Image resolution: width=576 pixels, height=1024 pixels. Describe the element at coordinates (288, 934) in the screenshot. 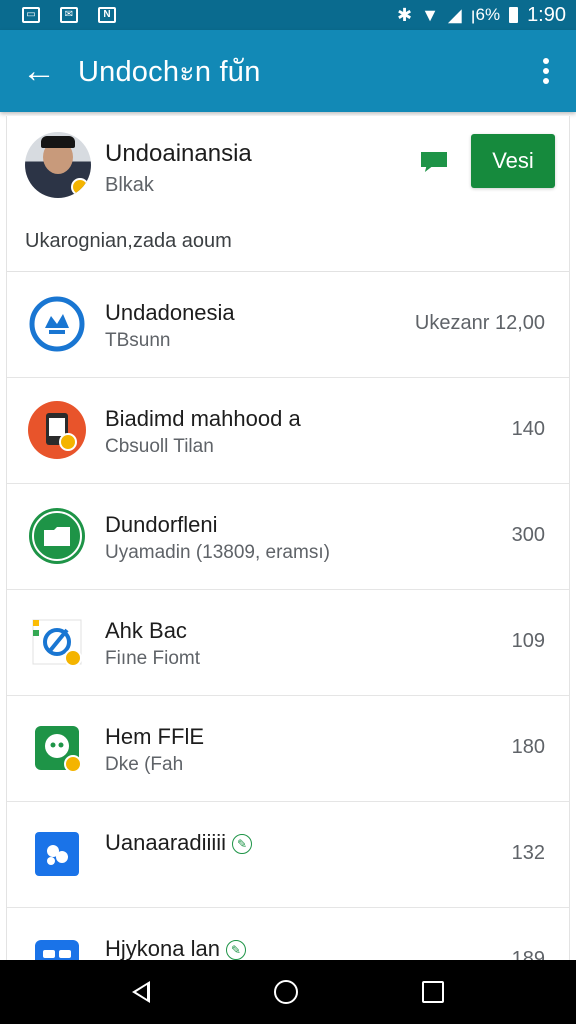

I see `list-item: Hjykona lan ✎ 189` at that location.